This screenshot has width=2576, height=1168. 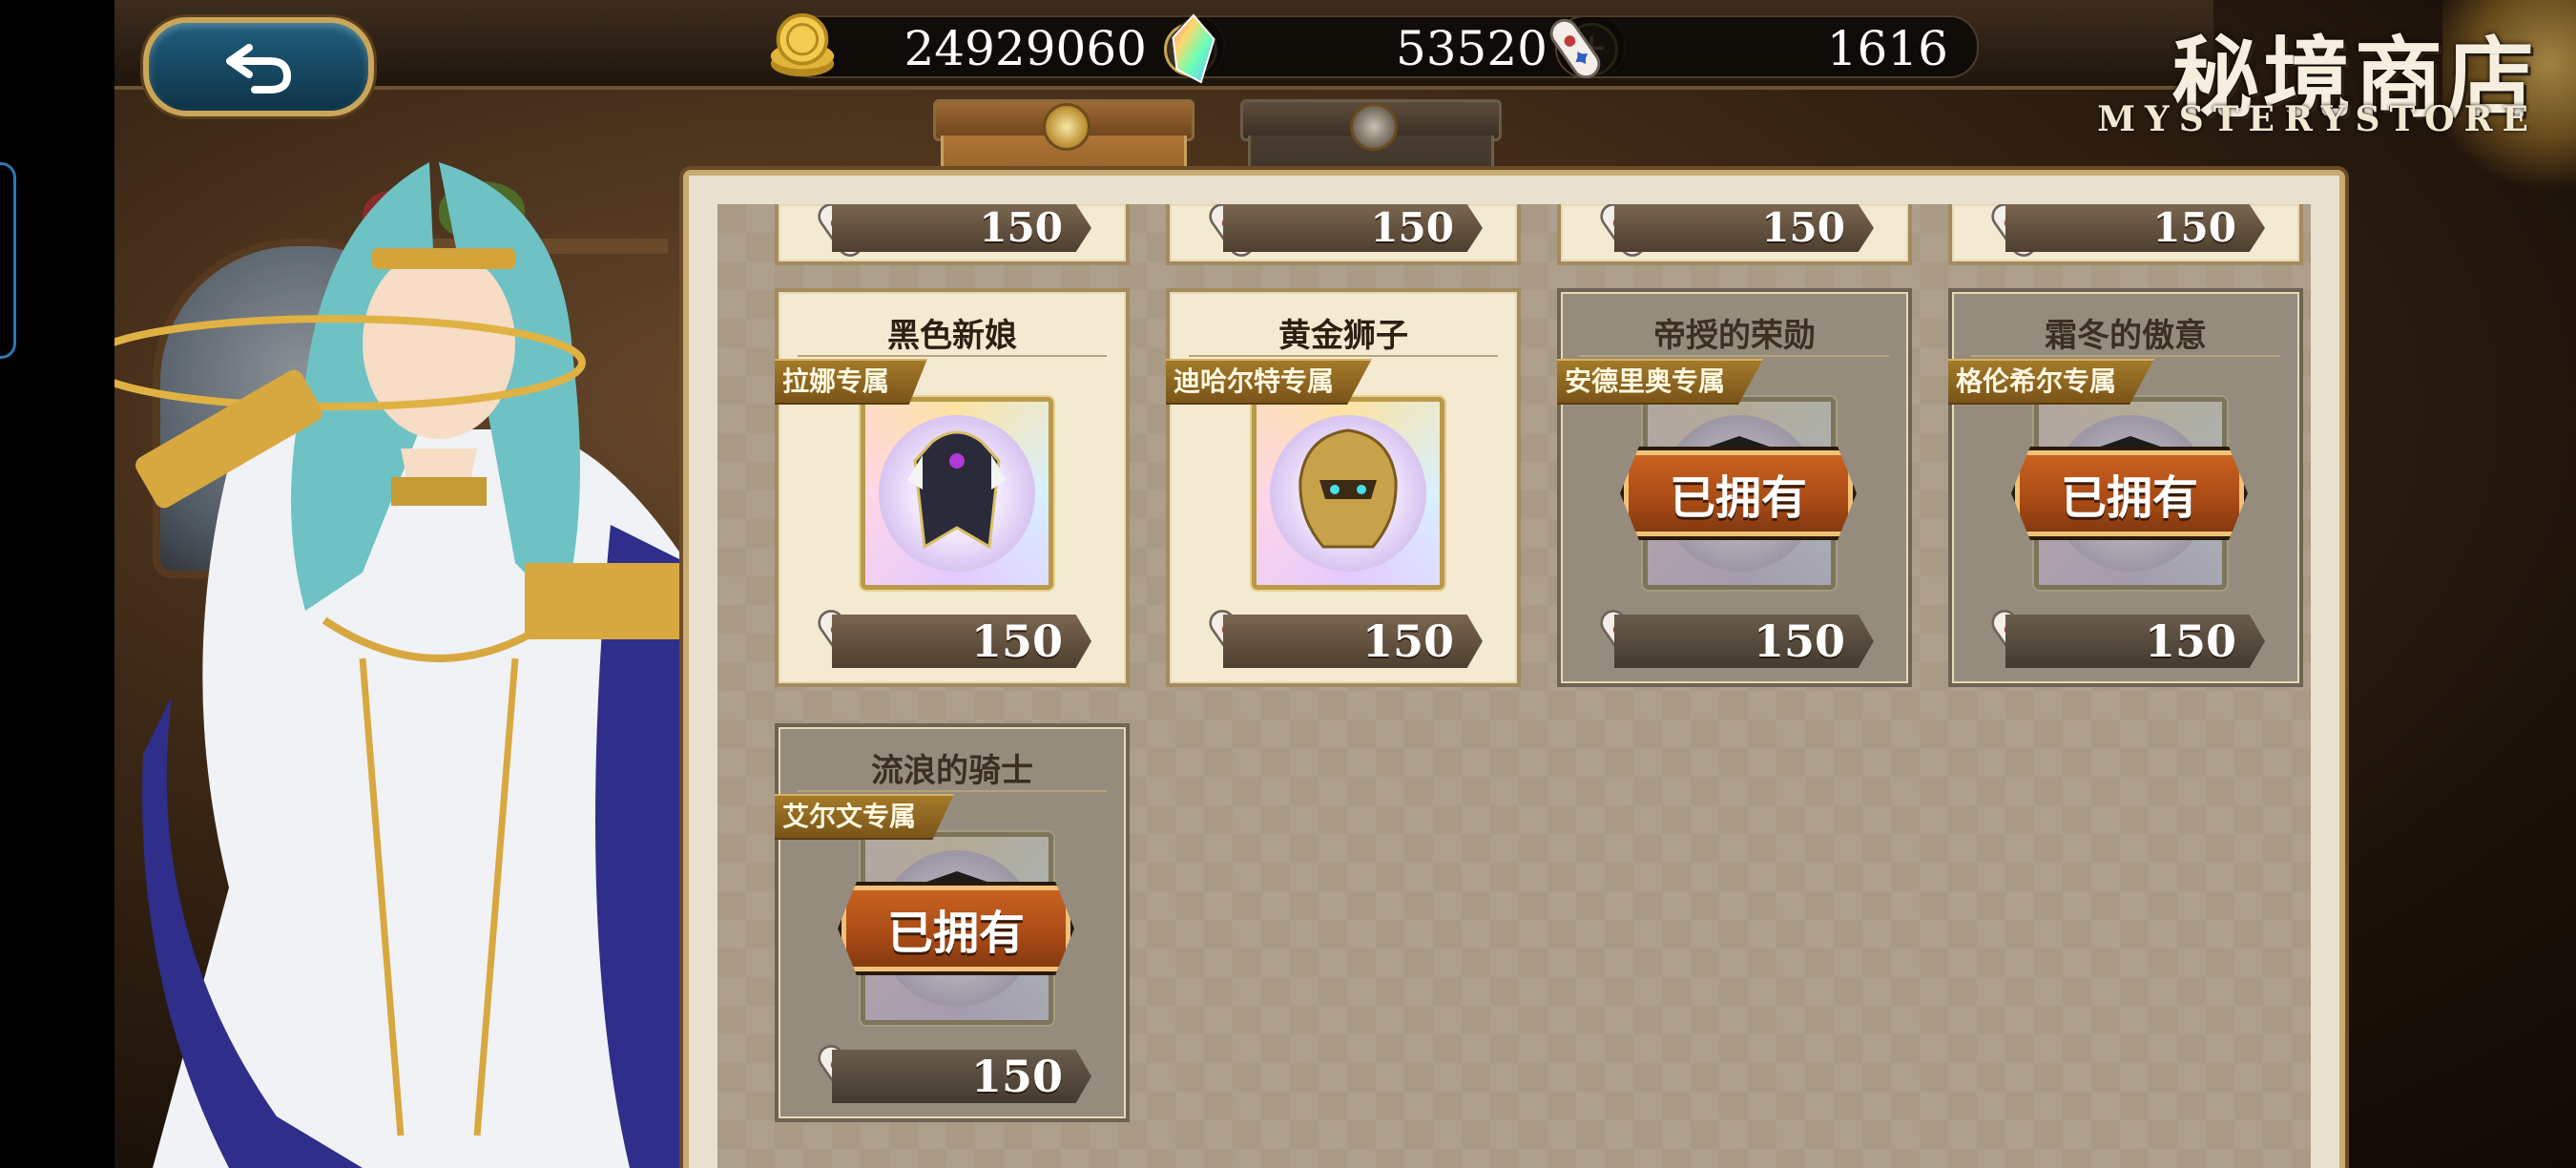 I want to click on mystery-token-icon, so click(x=1575, y=48).